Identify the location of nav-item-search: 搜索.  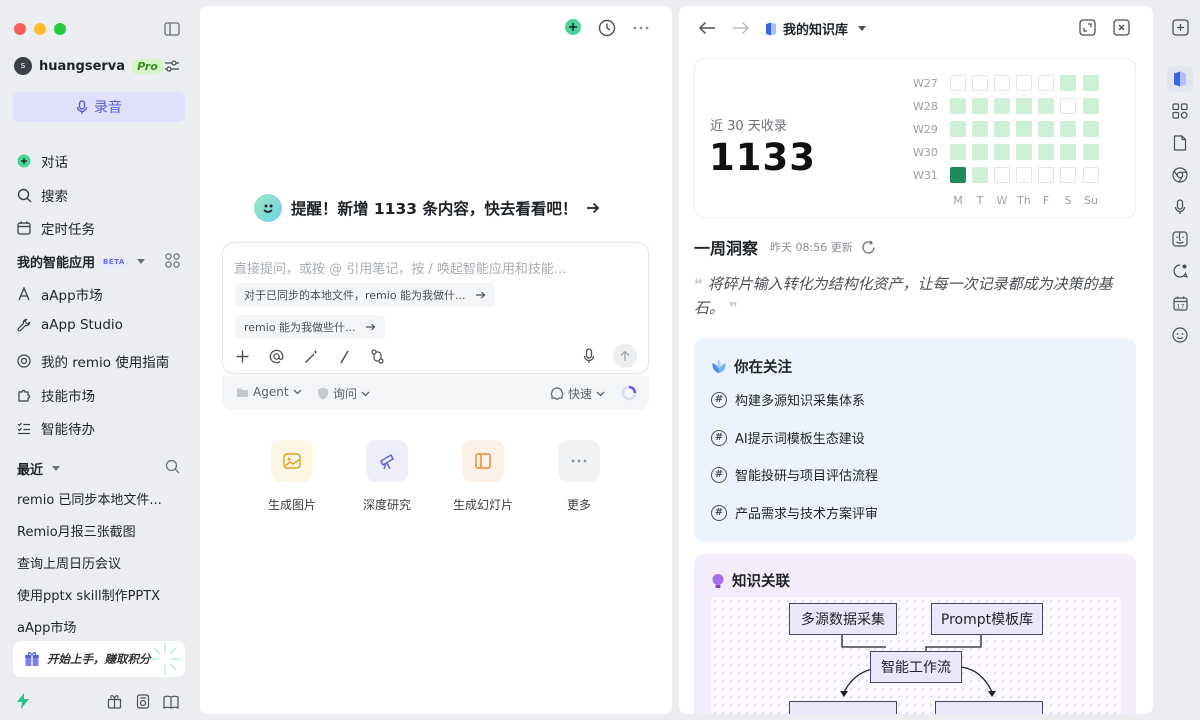
(42, 195).